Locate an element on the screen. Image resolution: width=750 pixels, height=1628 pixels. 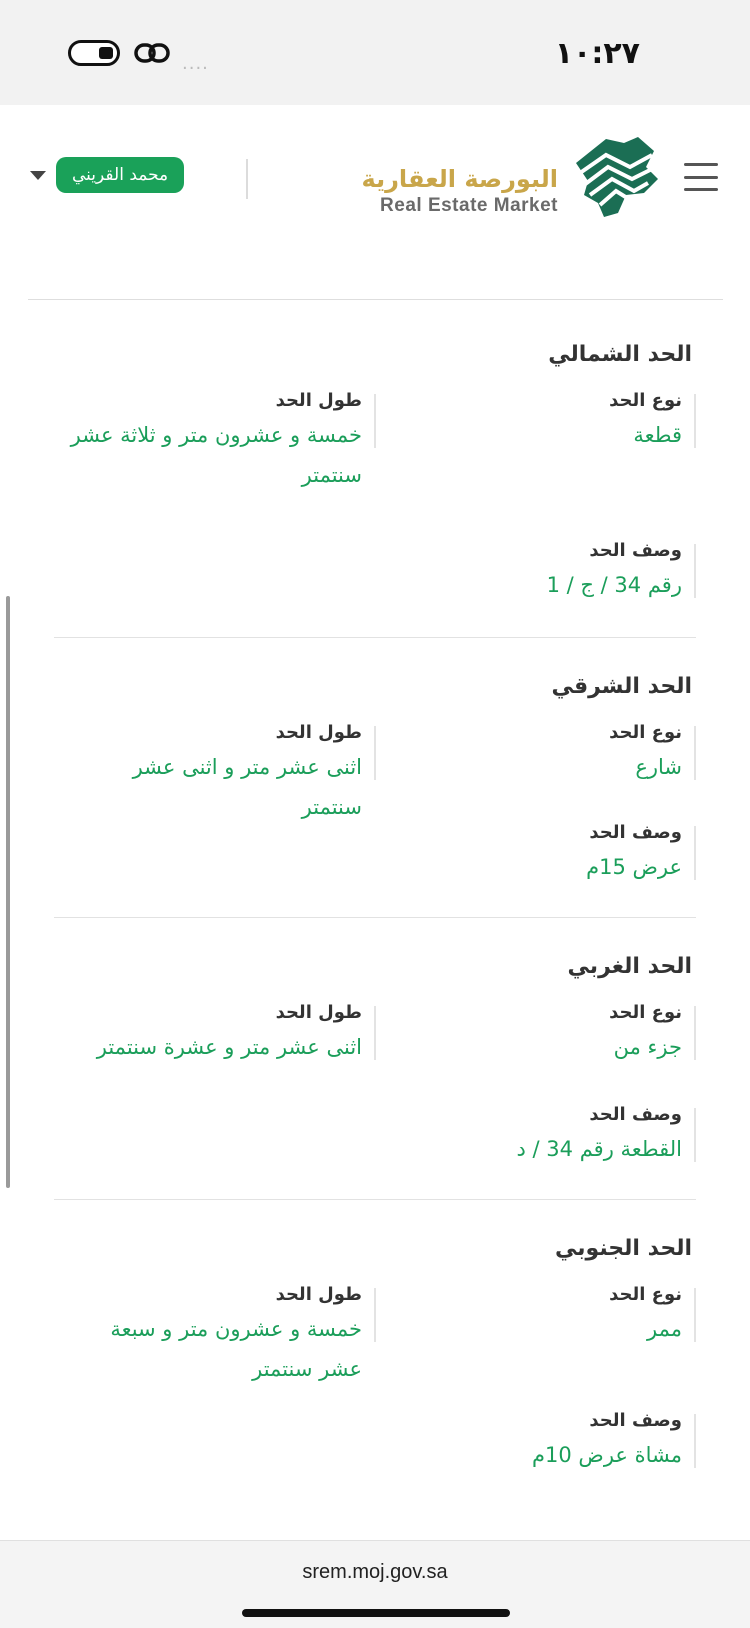
signal-icon: ···· is located at coordinates (195, 68).